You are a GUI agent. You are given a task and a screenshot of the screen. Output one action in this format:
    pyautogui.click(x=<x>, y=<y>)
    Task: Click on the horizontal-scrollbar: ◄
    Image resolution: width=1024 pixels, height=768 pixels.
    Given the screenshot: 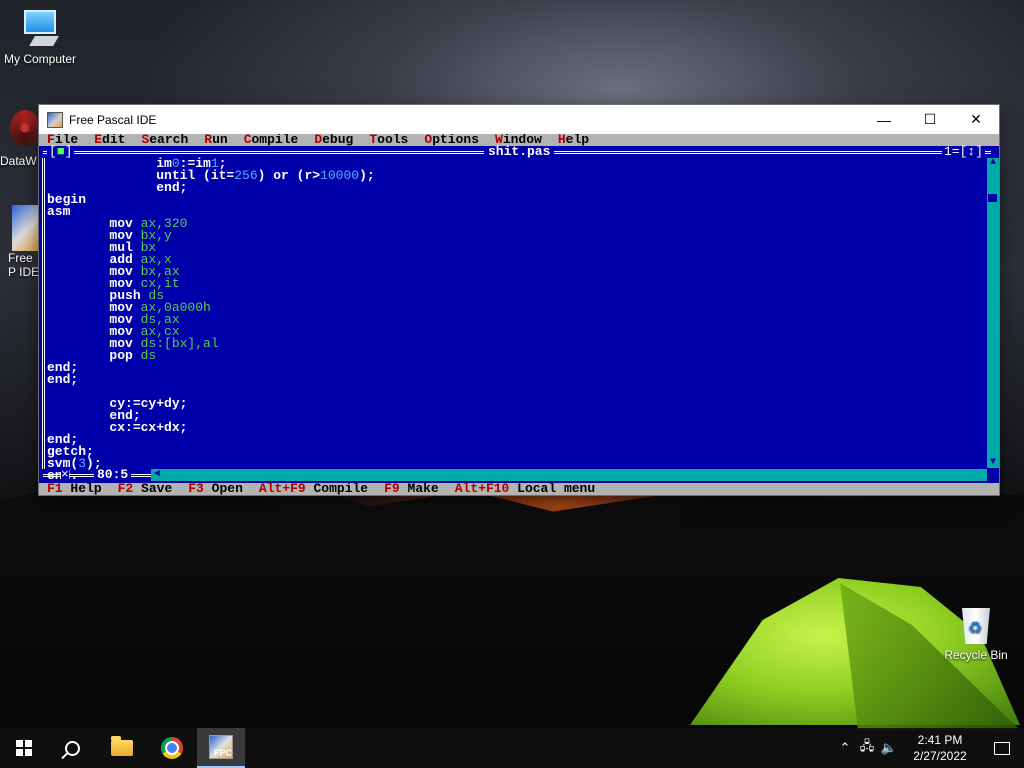 What is the action you would take?
    pyautogui.click(x=569, y=475)
    